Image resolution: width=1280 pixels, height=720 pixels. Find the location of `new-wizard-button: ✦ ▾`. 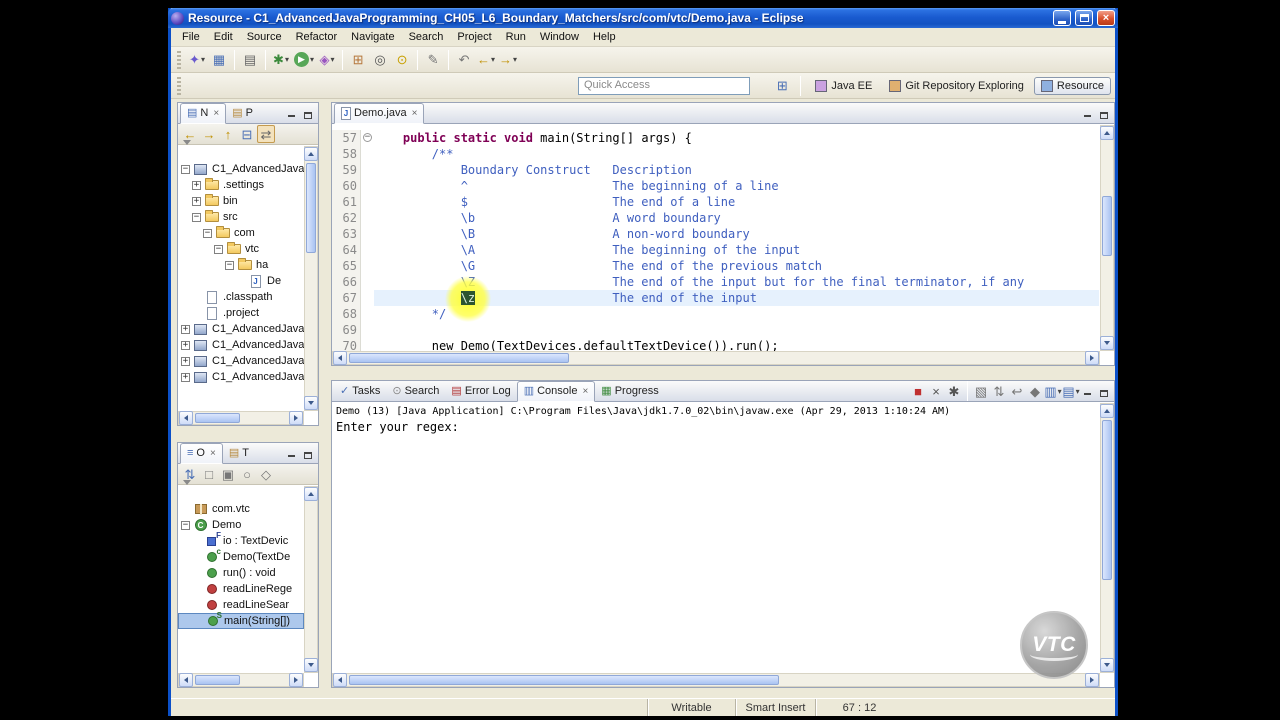

new-wizard-button: ✦ ▾ is located at coordinates (197, 60).